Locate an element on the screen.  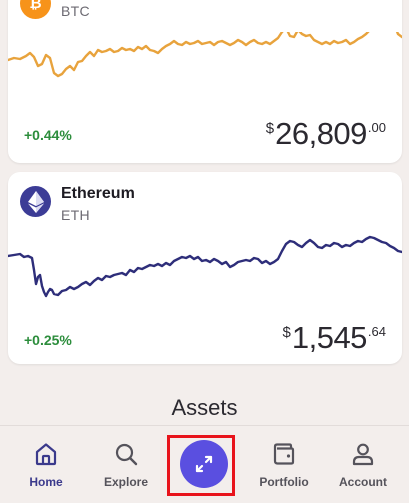
price-cents: .00 is located at coordinates (376, 127).